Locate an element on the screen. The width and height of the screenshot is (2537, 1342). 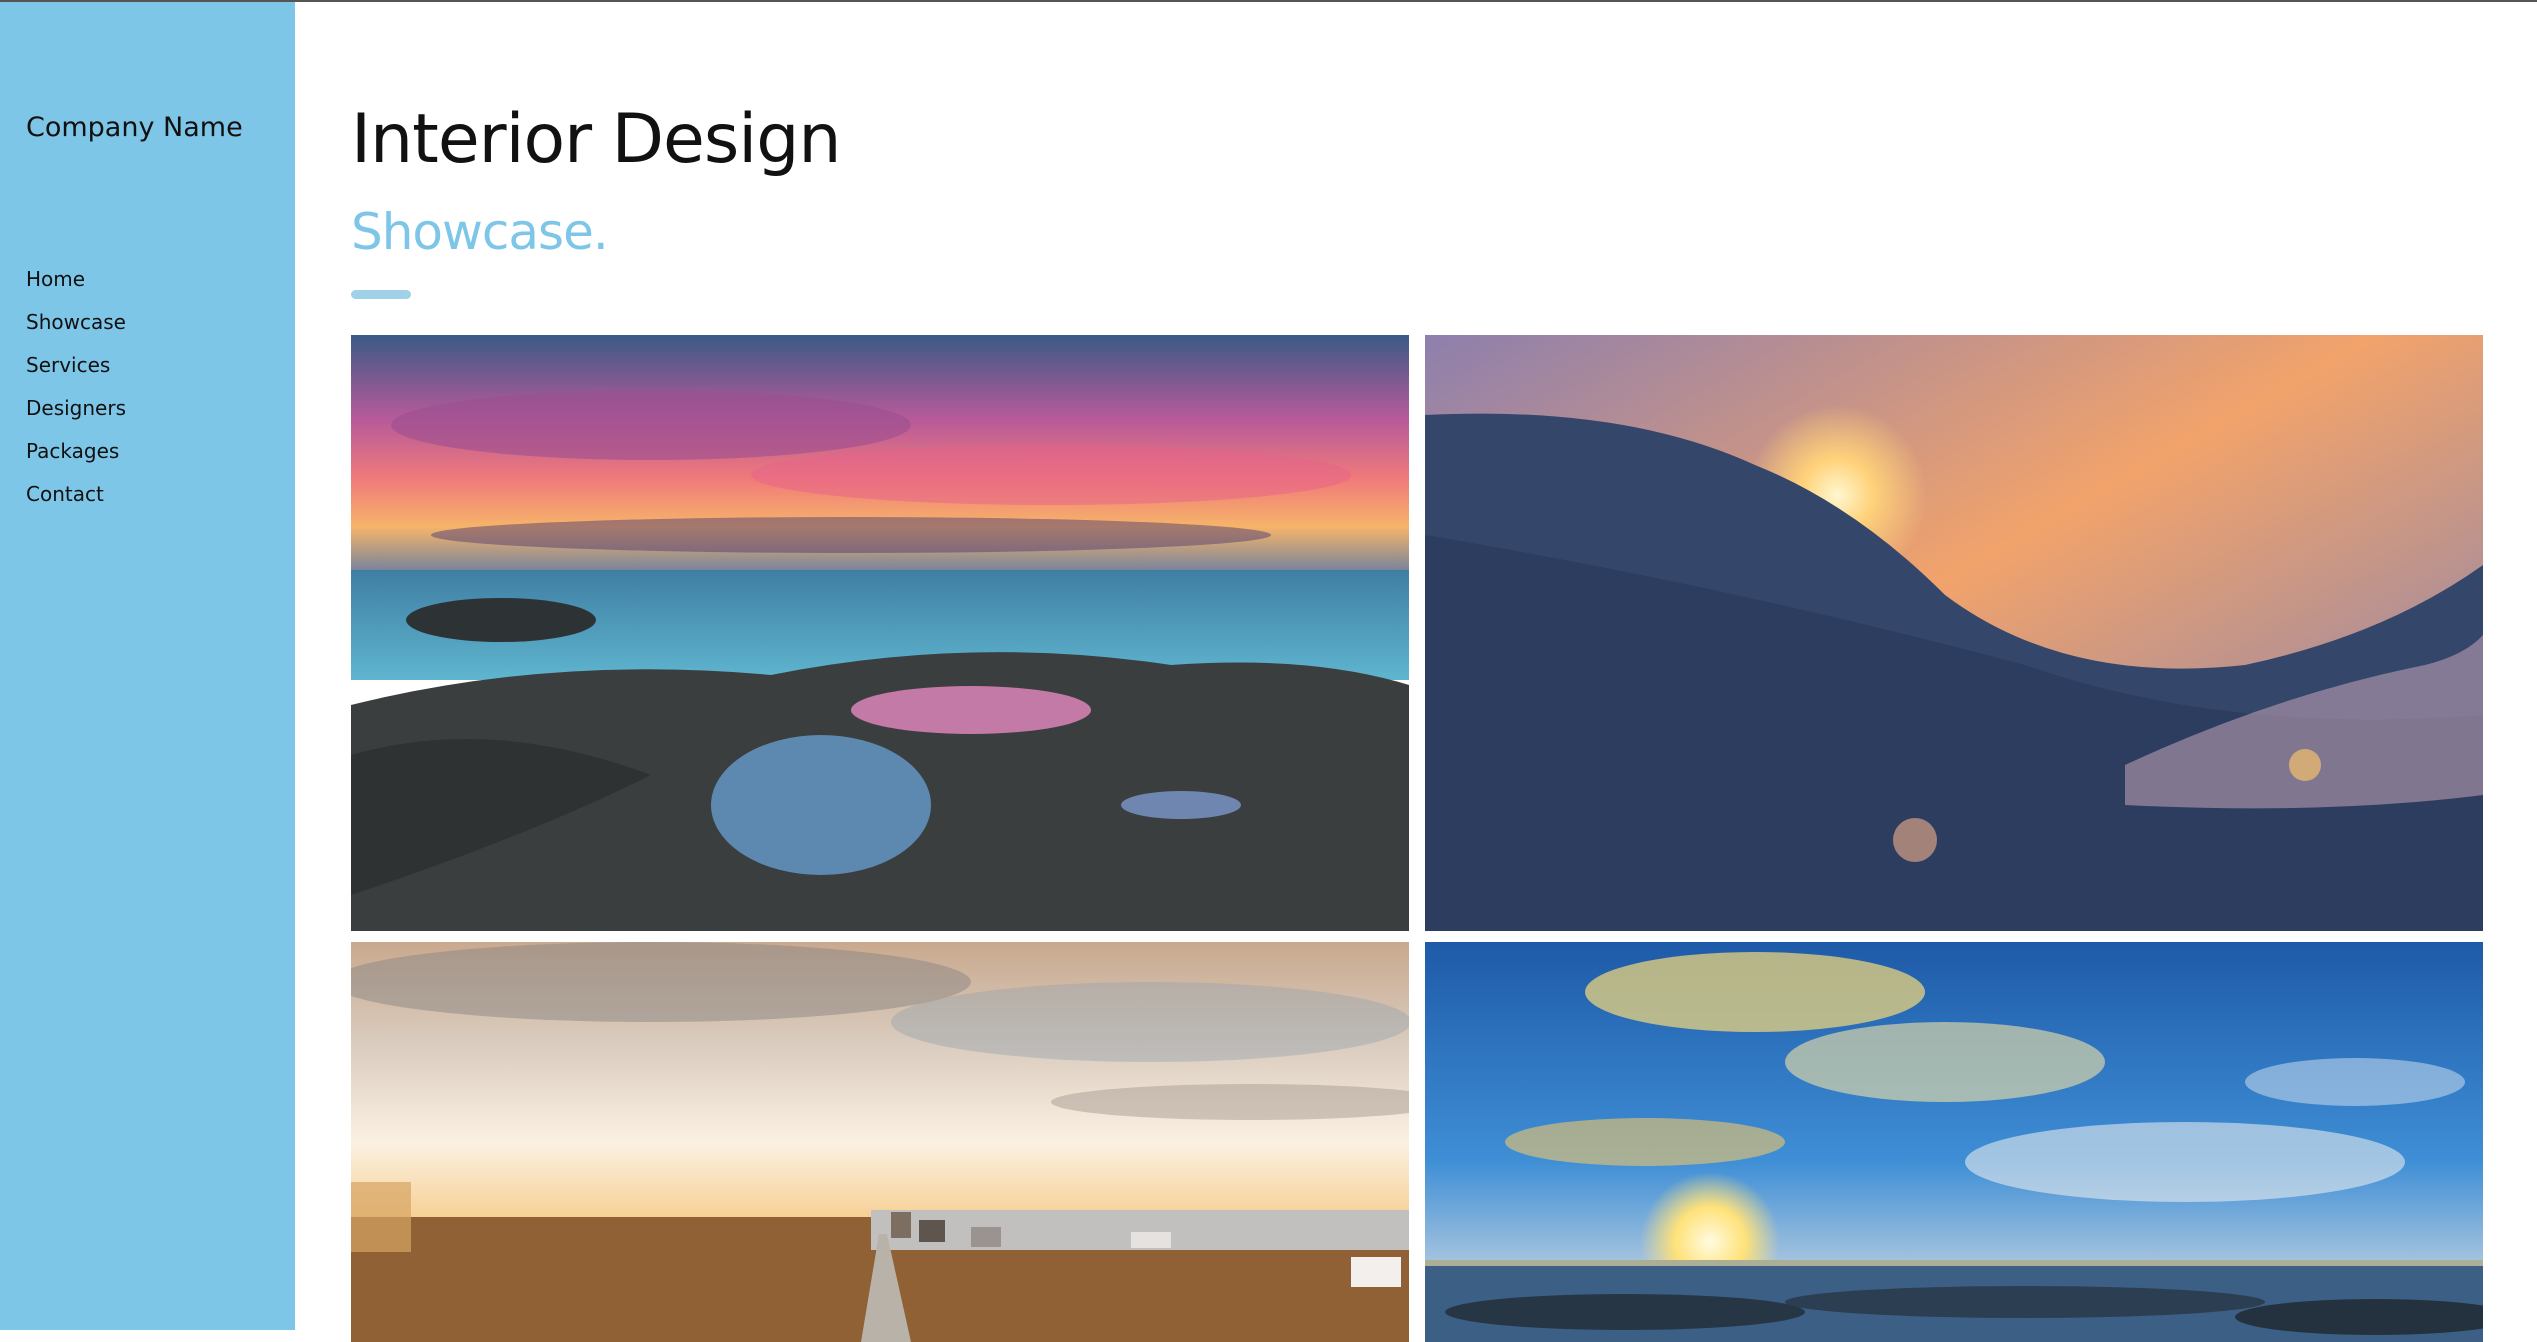
nav-item-packages: Packages is located at coordinates (76, 457).